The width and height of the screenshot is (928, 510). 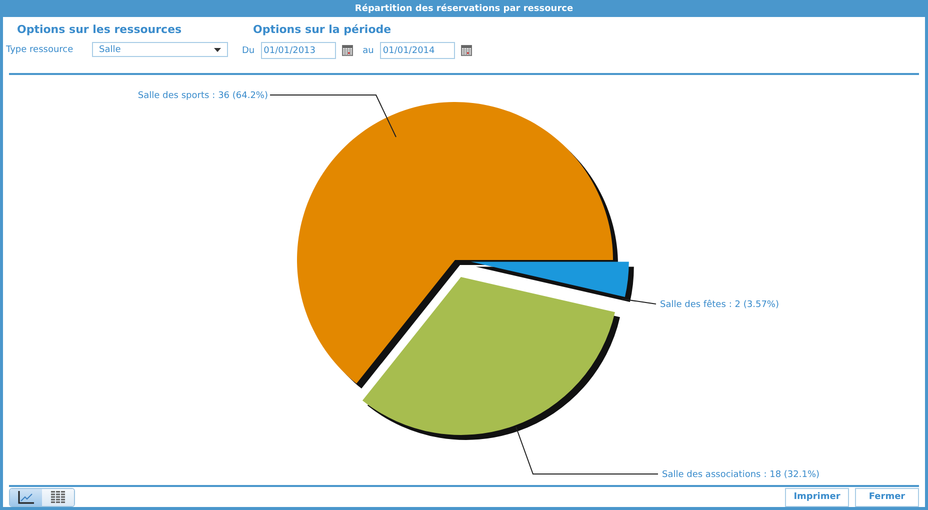 What do you see at coordinates (719, 305) in the screenshot?
I see `slice-label: Salle des fêtes : 2 (3.57%)` at bounding box center [719, 305].